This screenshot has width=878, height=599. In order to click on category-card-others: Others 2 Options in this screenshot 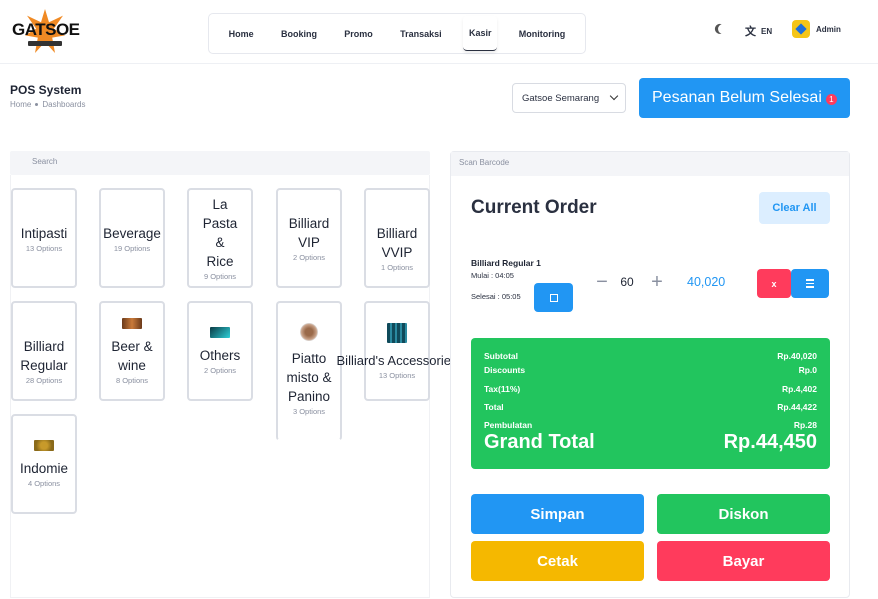, I will do `click(220, 351)`.